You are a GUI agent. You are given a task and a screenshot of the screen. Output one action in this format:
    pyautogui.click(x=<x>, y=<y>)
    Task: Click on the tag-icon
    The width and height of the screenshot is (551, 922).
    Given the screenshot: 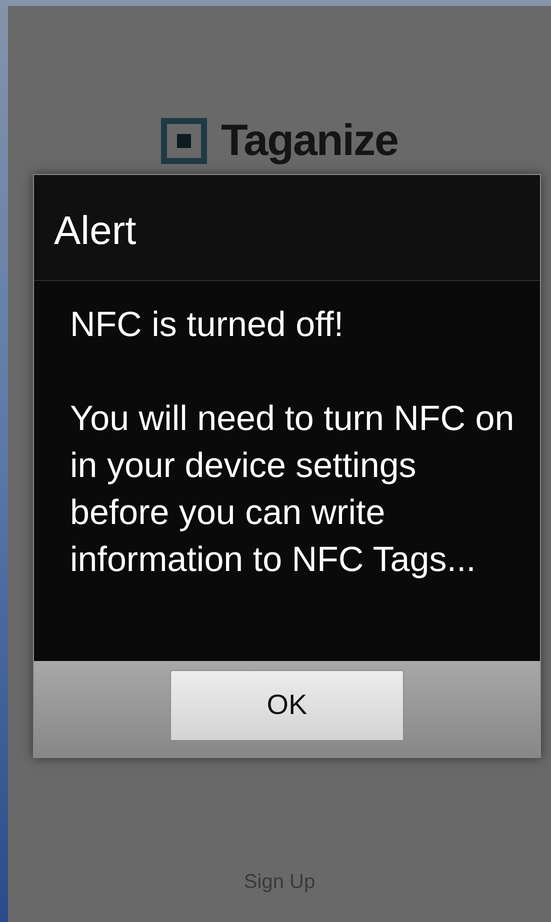 What is the action you would take?
    pyautogui.click(x=183, y=141)
    